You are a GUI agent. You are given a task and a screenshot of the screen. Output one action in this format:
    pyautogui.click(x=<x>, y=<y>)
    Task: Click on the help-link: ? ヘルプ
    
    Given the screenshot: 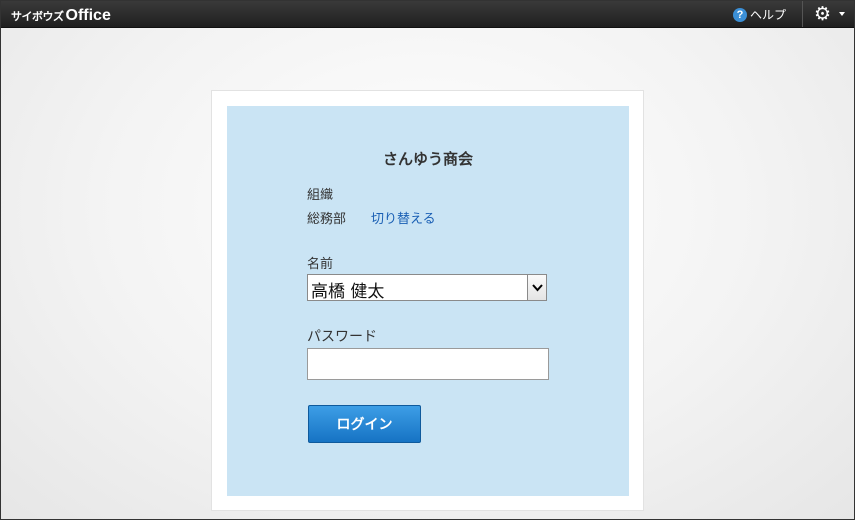 What is the action you would take?
    pyautogui.click(x=759, y=14)
    